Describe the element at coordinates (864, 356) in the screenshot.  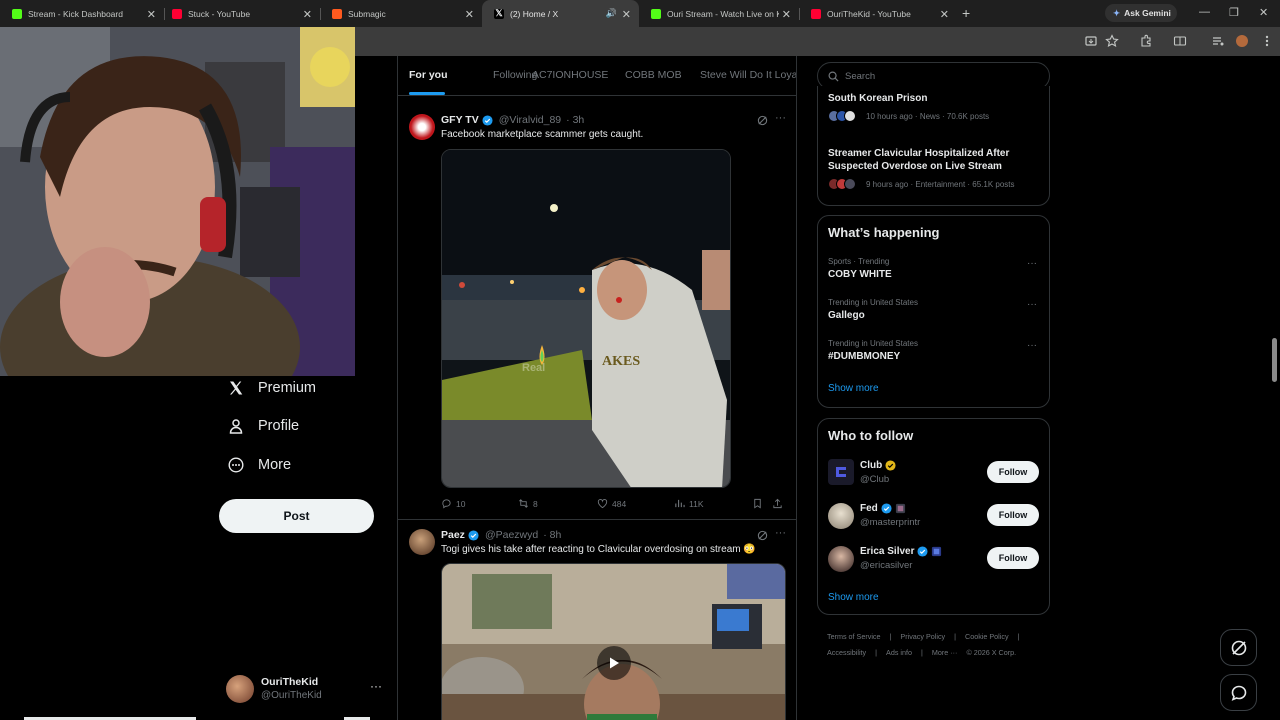
I see `trend-name: #DUMBMONEY` at that location.